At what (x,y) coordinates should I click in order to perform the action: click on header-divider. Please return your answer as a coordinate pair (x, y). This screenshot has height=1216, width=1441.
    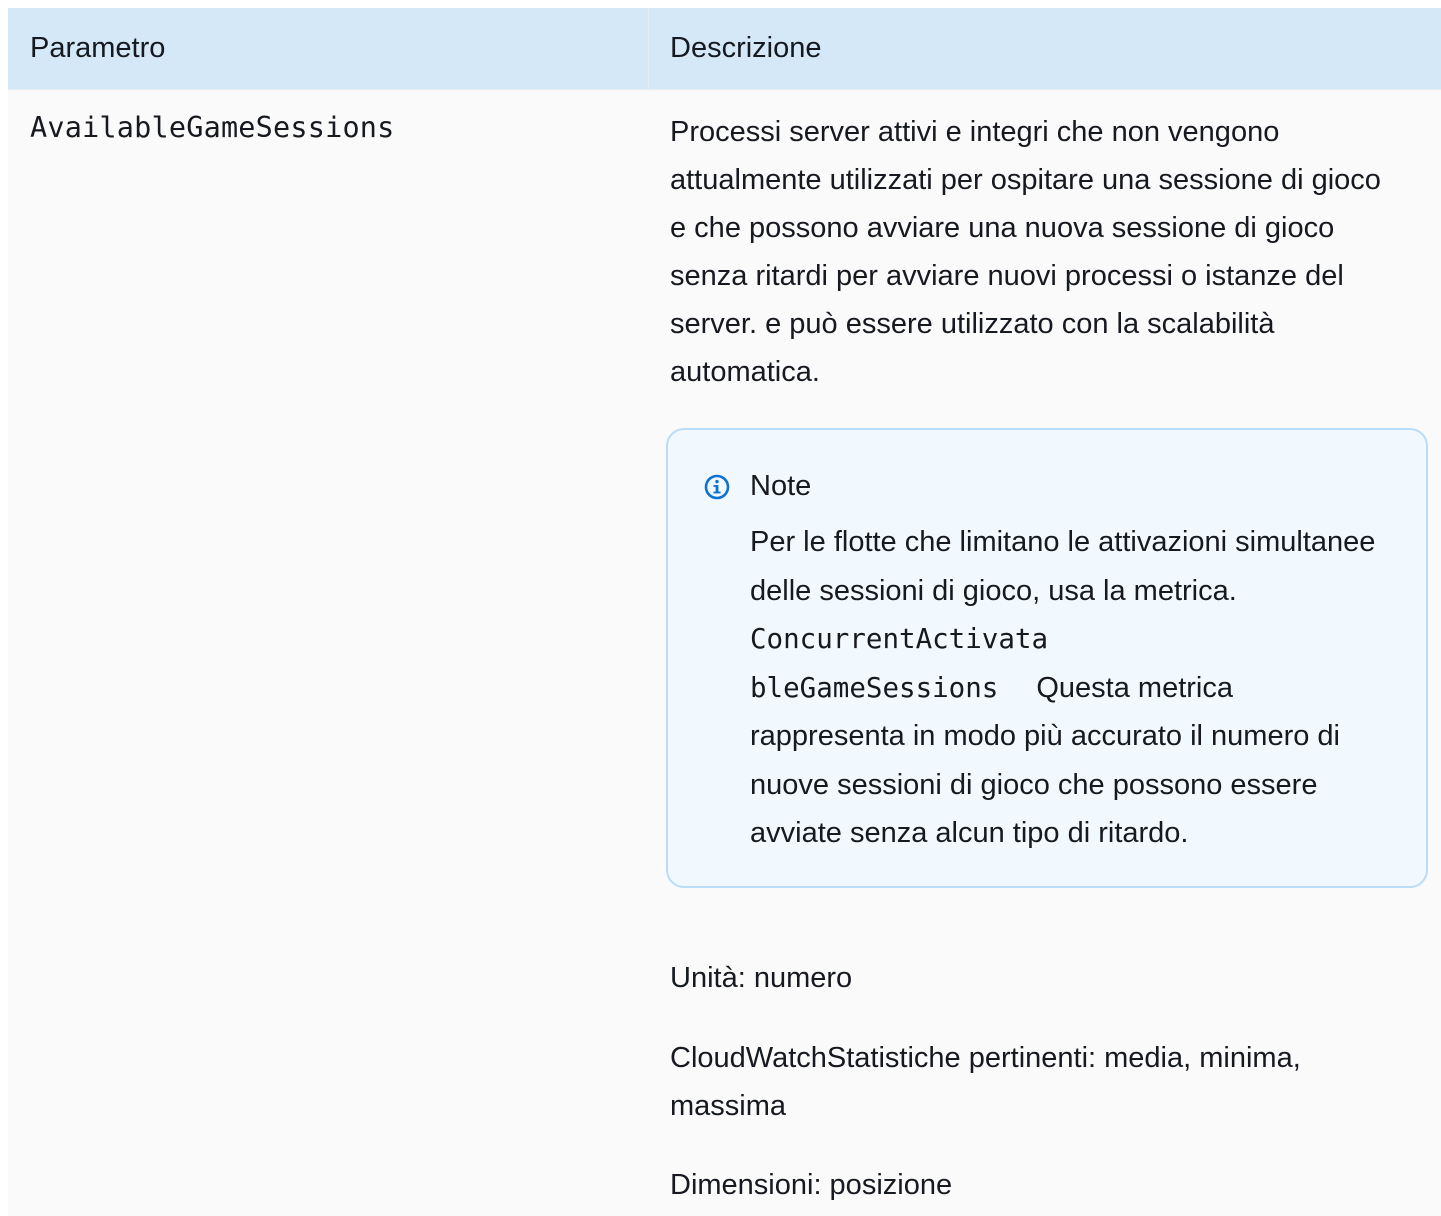
    Looking at the image, I should click on (648, 48).